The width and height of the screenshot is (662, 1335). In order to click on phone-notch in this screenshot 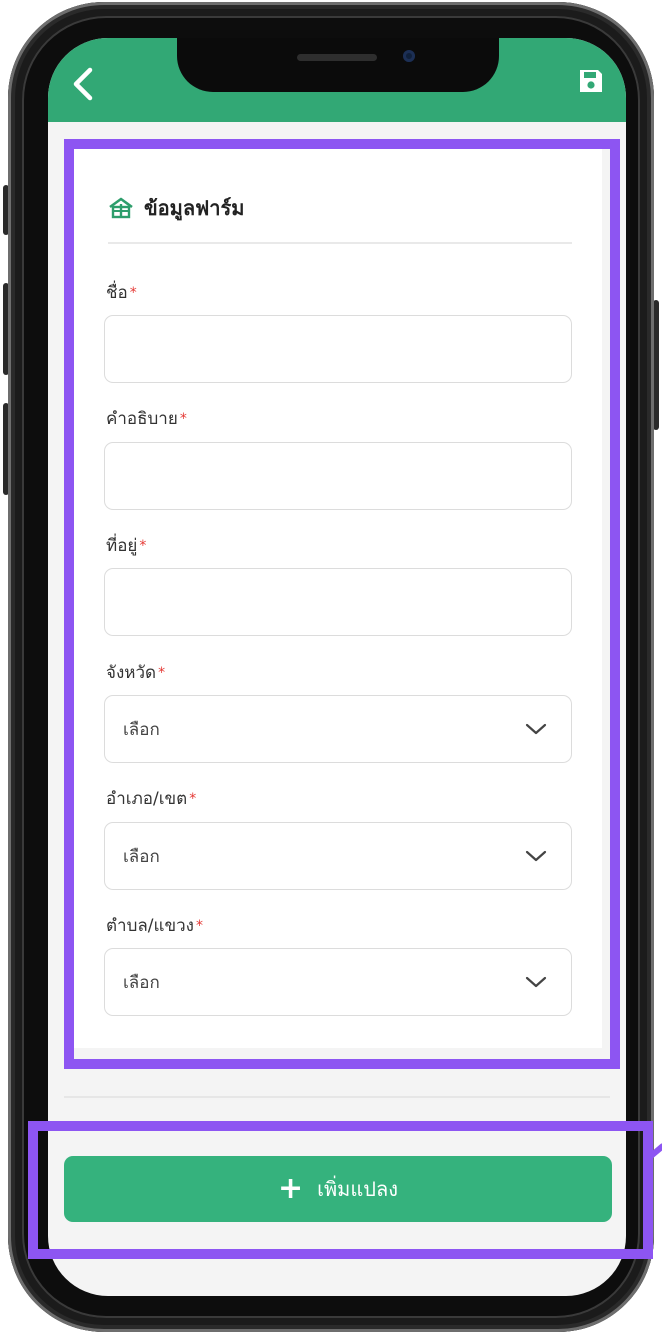, I will do `click(338, 65)`.